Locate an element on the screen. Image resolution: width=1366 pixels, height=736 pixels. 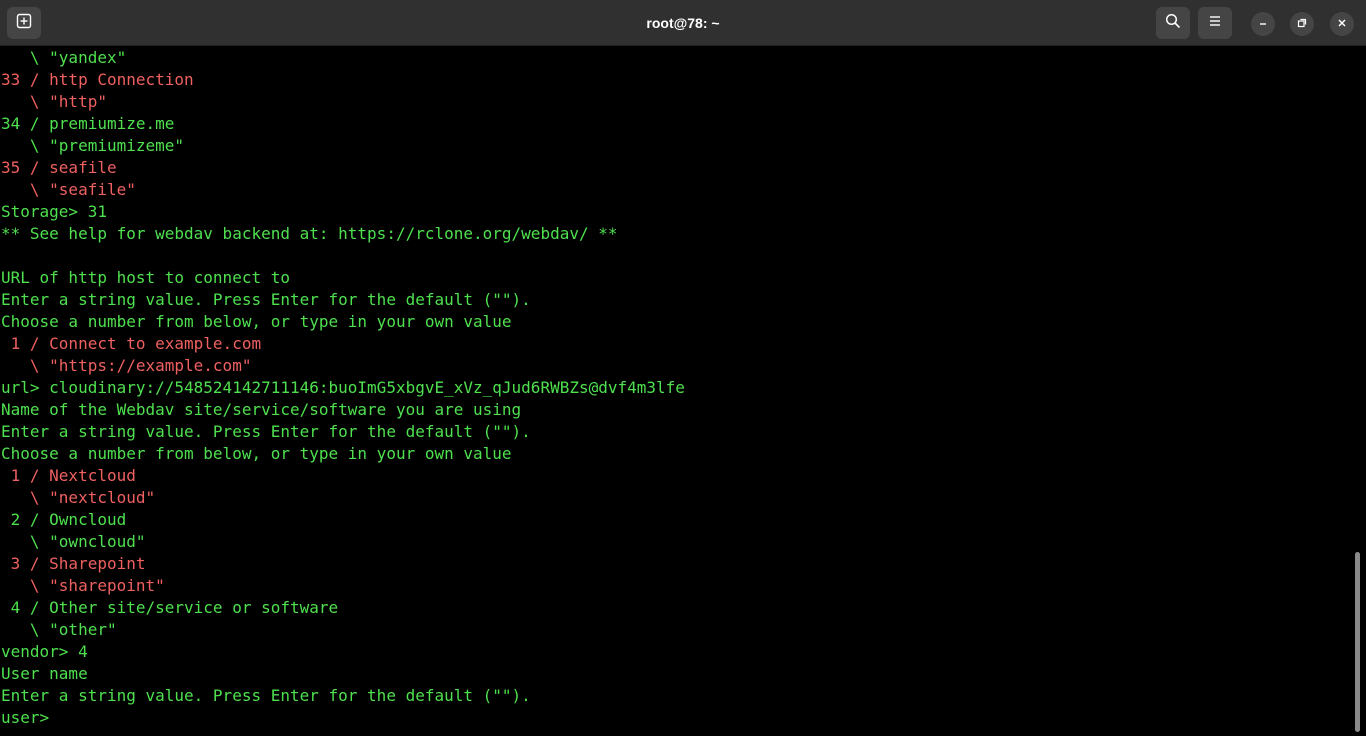
terminal-line: \ "owncloud" is located at coordinates (73, 541).